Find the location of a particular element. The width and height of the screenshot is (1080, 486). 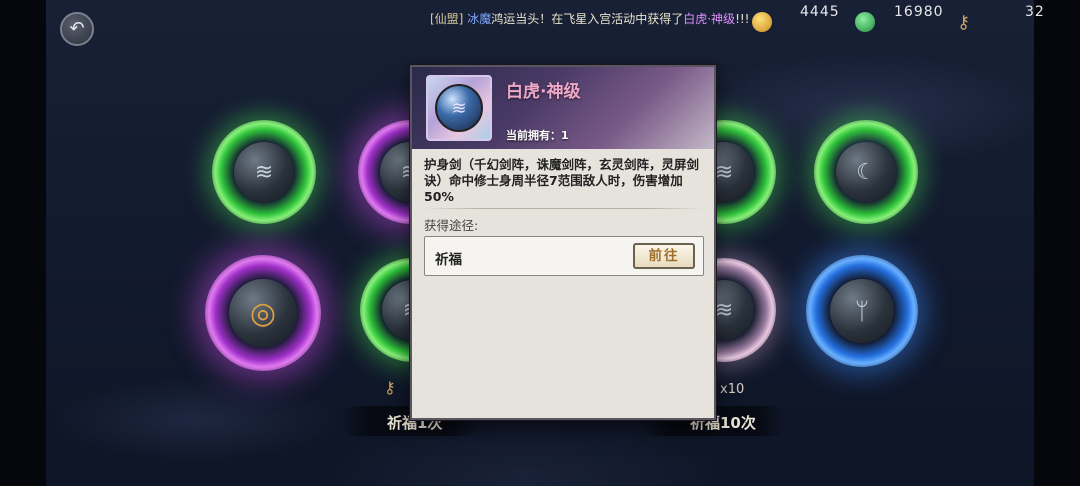

prize-orb-8: ᛘ is located at coordinates (862, 311).